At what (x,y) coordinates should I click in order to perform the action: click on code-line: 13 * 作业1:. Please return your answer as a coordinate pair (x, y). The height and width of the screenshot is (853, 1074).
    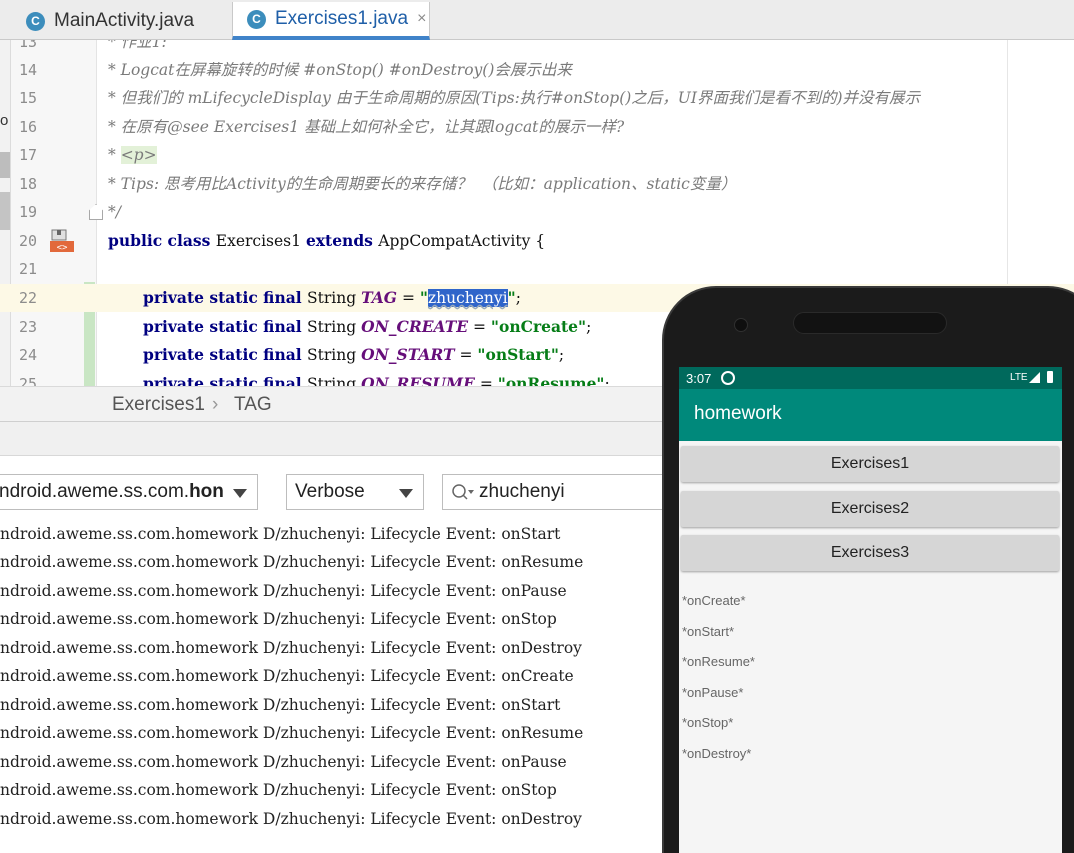
    Looking at the image, I should click on (537, 48).